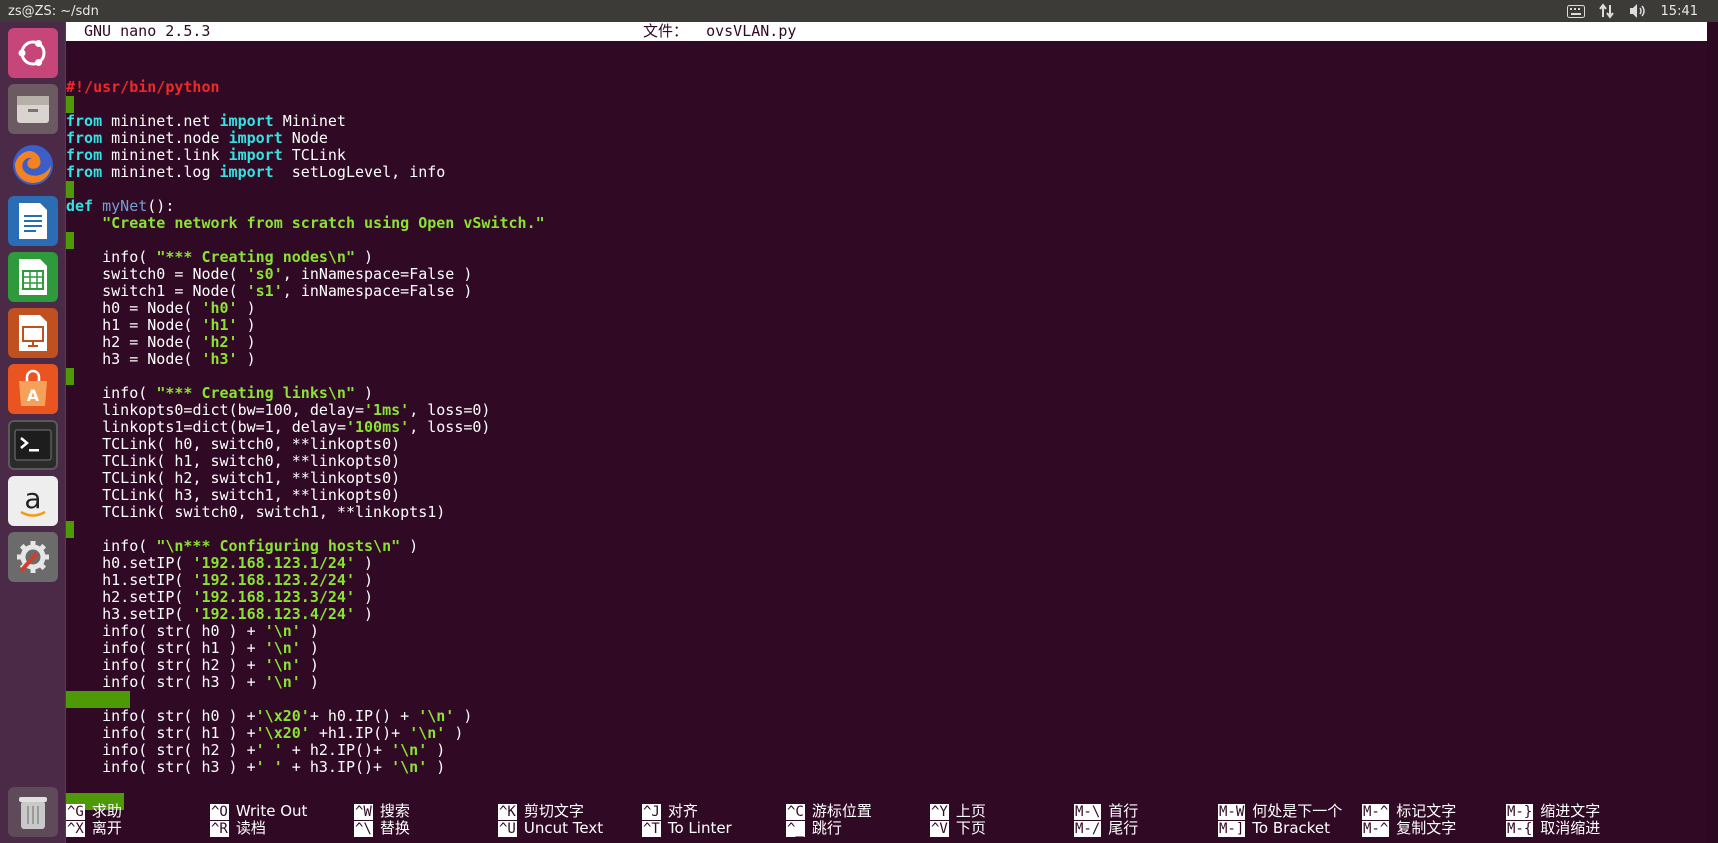  What do you see at coordinates (886, 87) in the screenshot?
I see `code-line: #!/usr/bin/python` at bounding box center [886, 87].